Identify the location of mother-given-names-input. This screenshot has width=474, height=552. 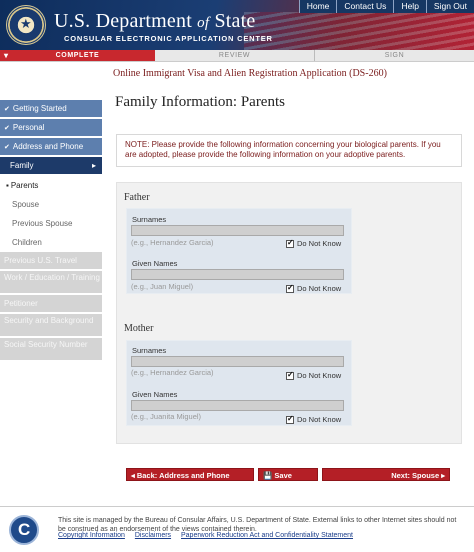
(237, 405).